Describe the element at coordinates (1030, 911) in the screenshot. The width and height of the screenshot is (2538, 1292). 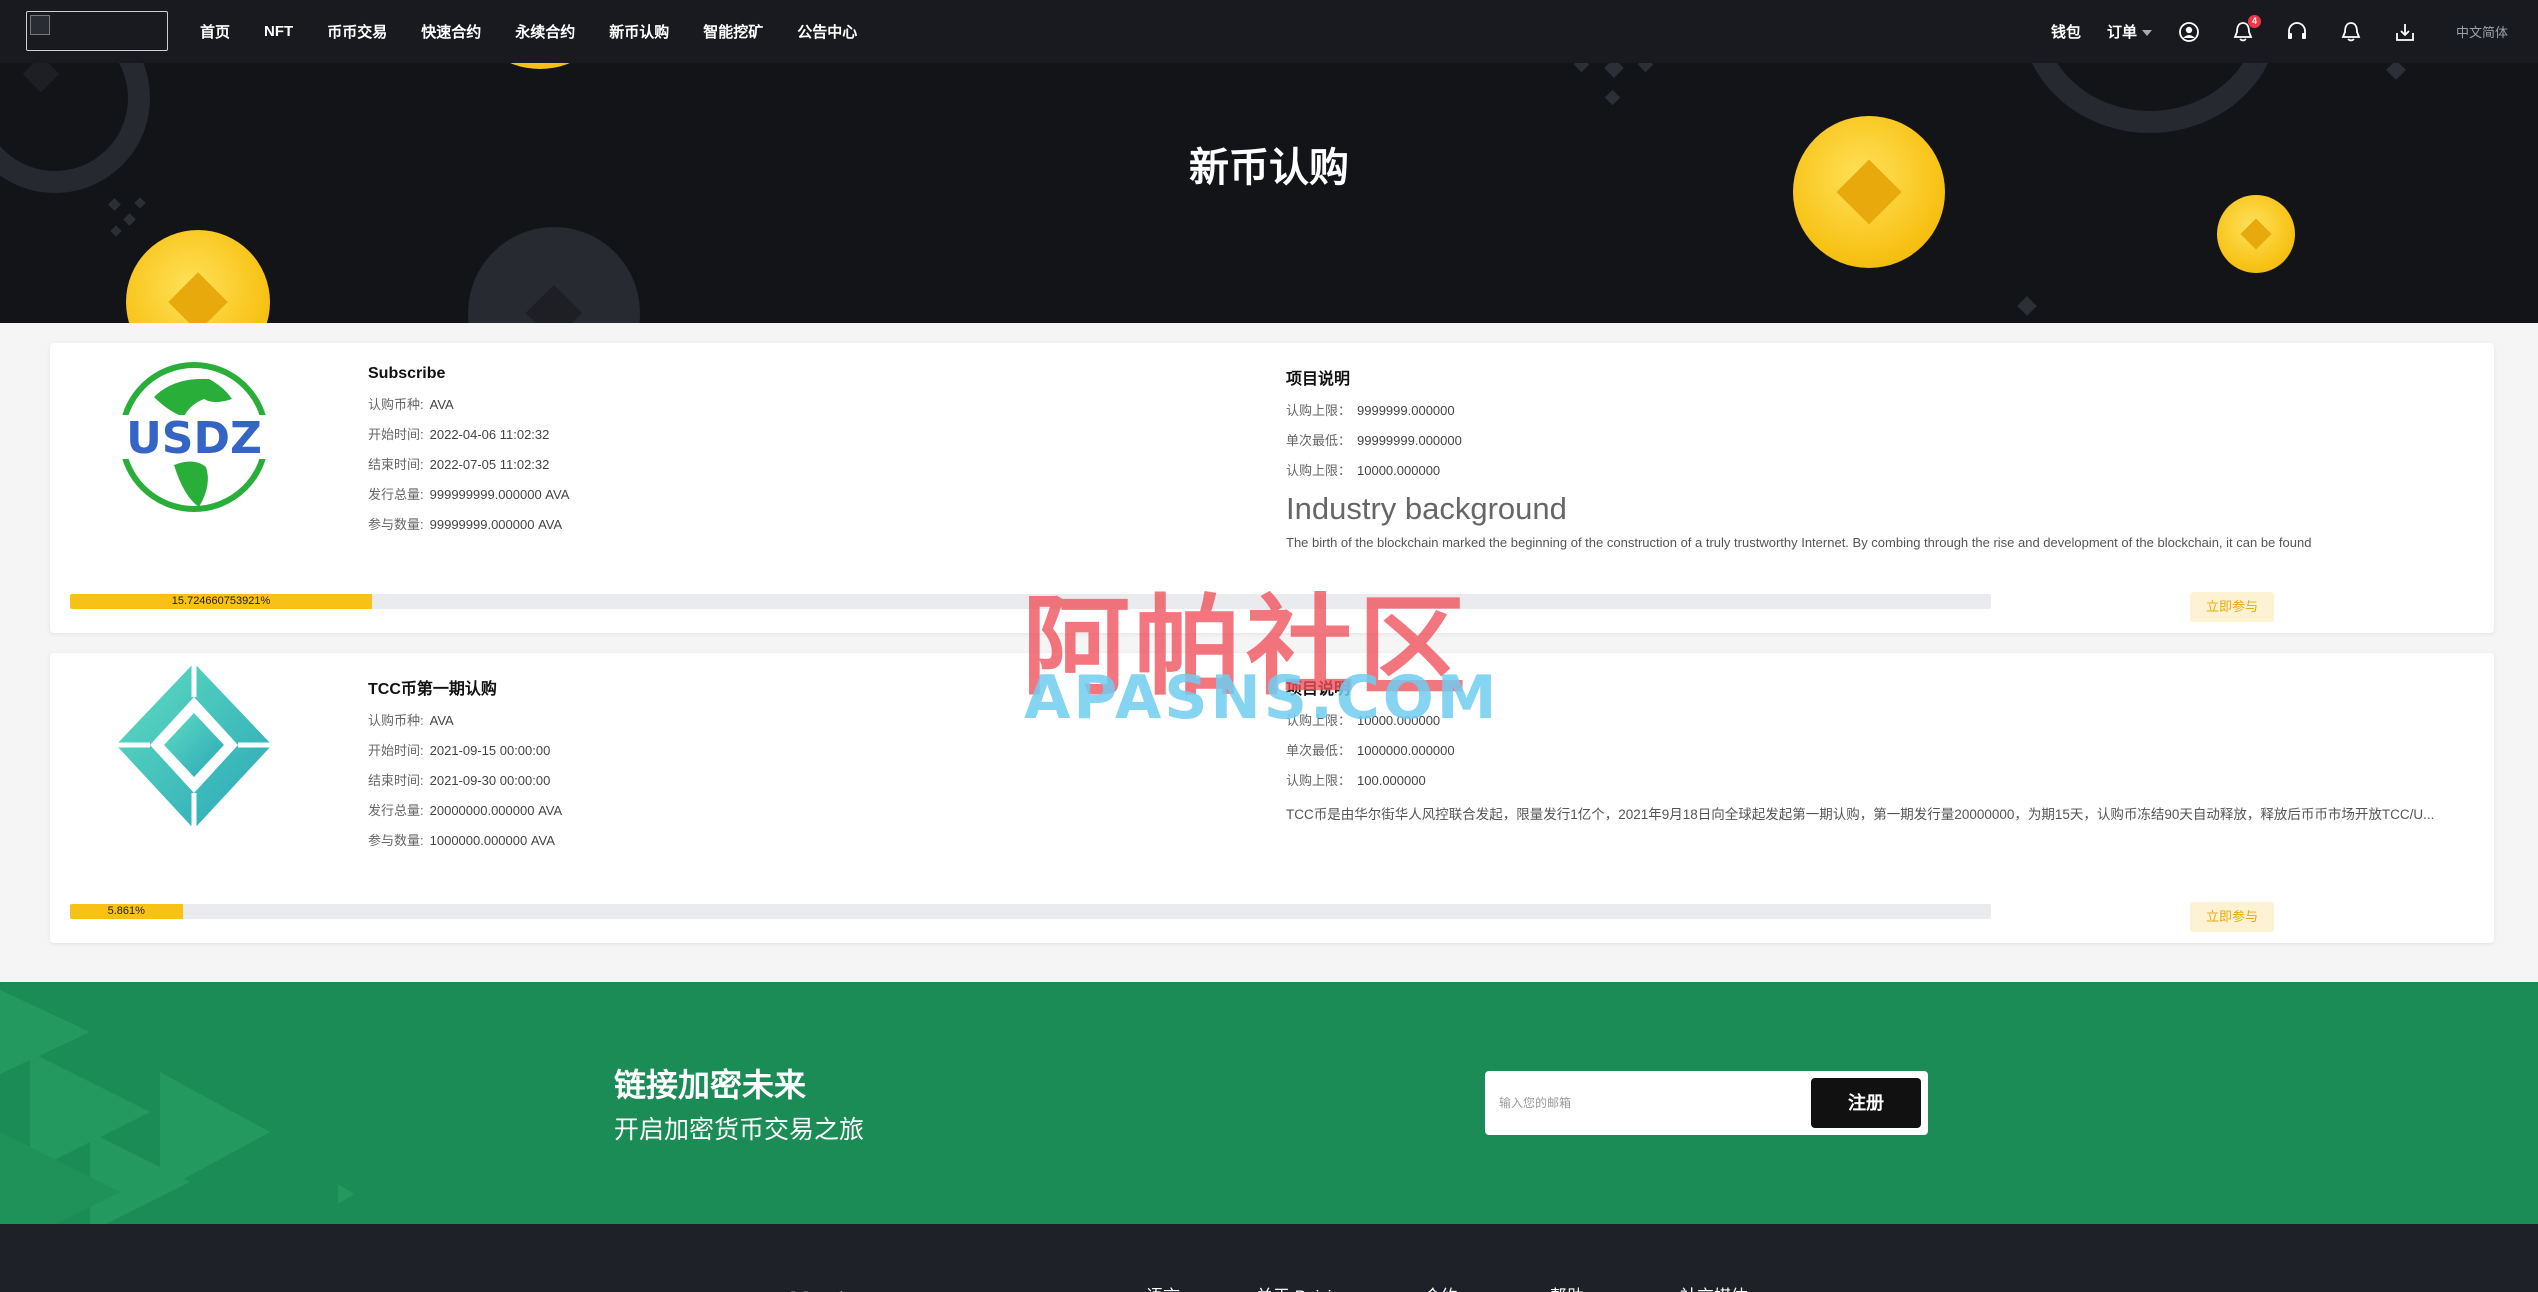
I see `progress-bar: 5.861%` at that location.